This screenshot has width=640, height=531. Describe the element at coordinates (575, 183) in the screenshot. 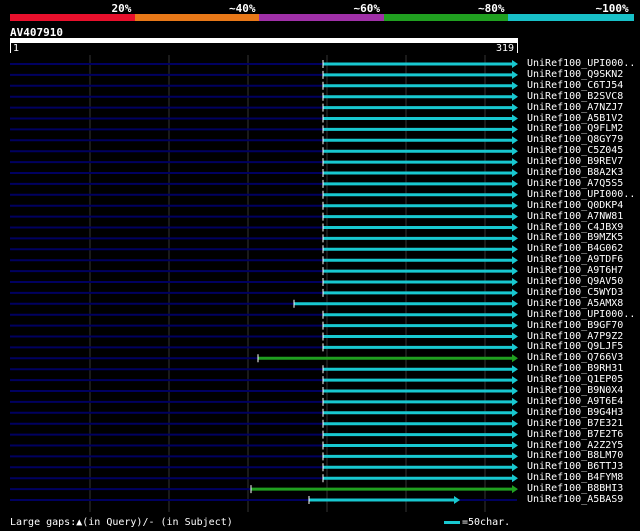

I see `hit-label: UniRef100_A7Q5S5` at that location.